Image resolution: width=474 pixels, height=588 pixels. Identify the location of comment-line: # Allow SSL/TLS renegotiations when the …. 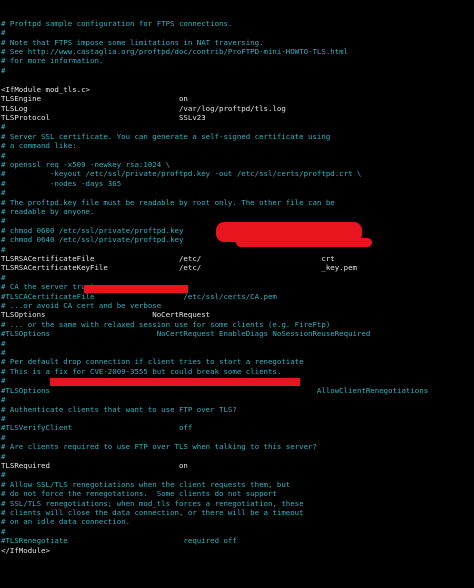
(146, 484).